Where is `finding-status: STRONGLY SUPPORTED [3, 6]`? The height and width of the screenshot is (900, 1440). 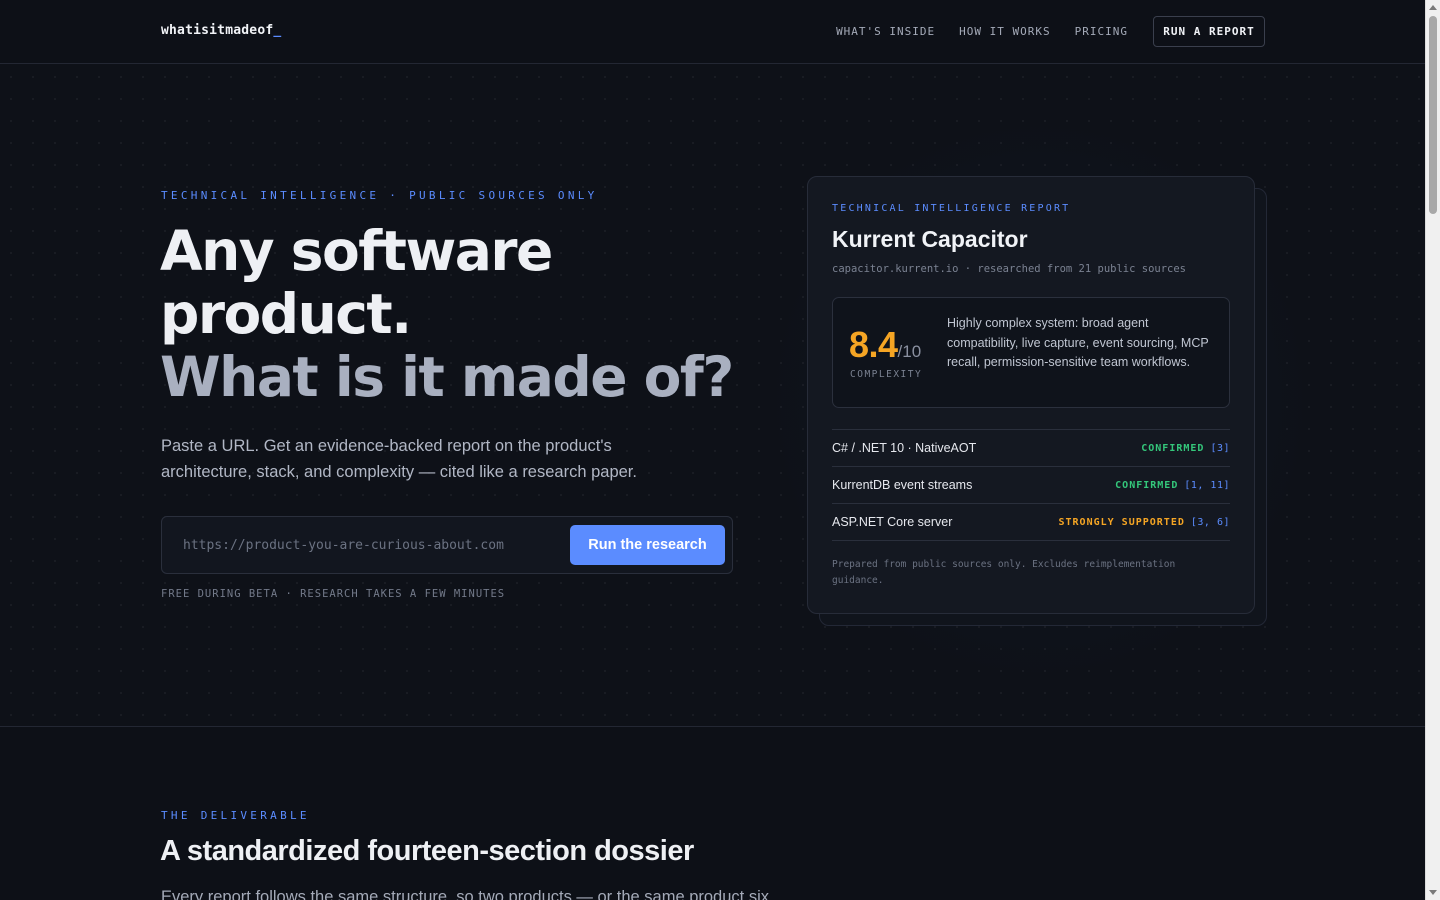 finding-status: STRONGLY SUPPORTED [3, 6] is located at coordinates (1145, 522).